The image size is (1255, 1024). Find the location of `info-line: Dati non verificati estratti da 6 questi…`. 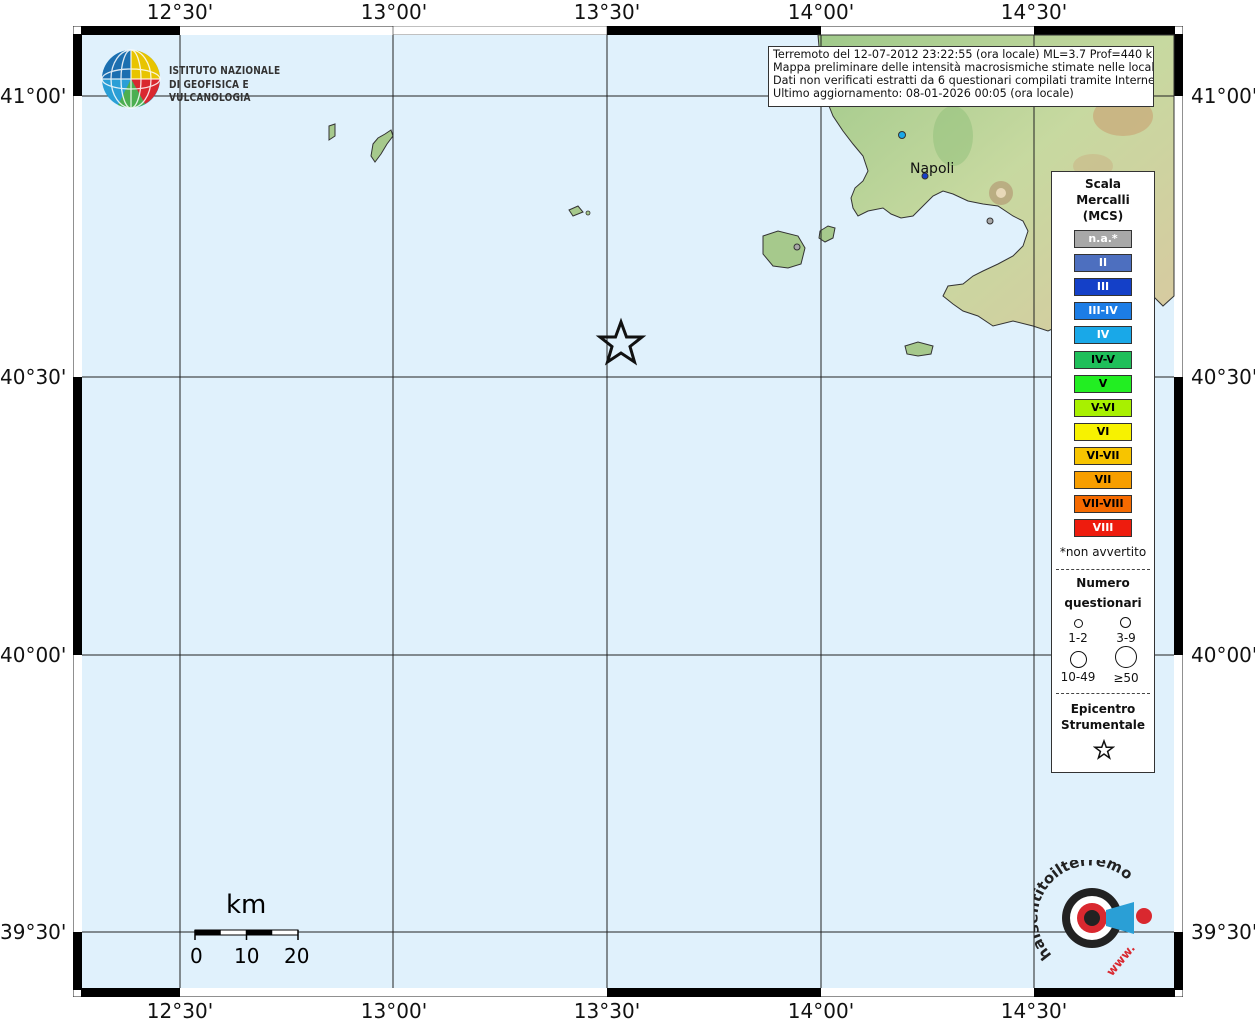

info-line: Dati non verificati estratti da 6 questi… is located at coordinates (963, 80).